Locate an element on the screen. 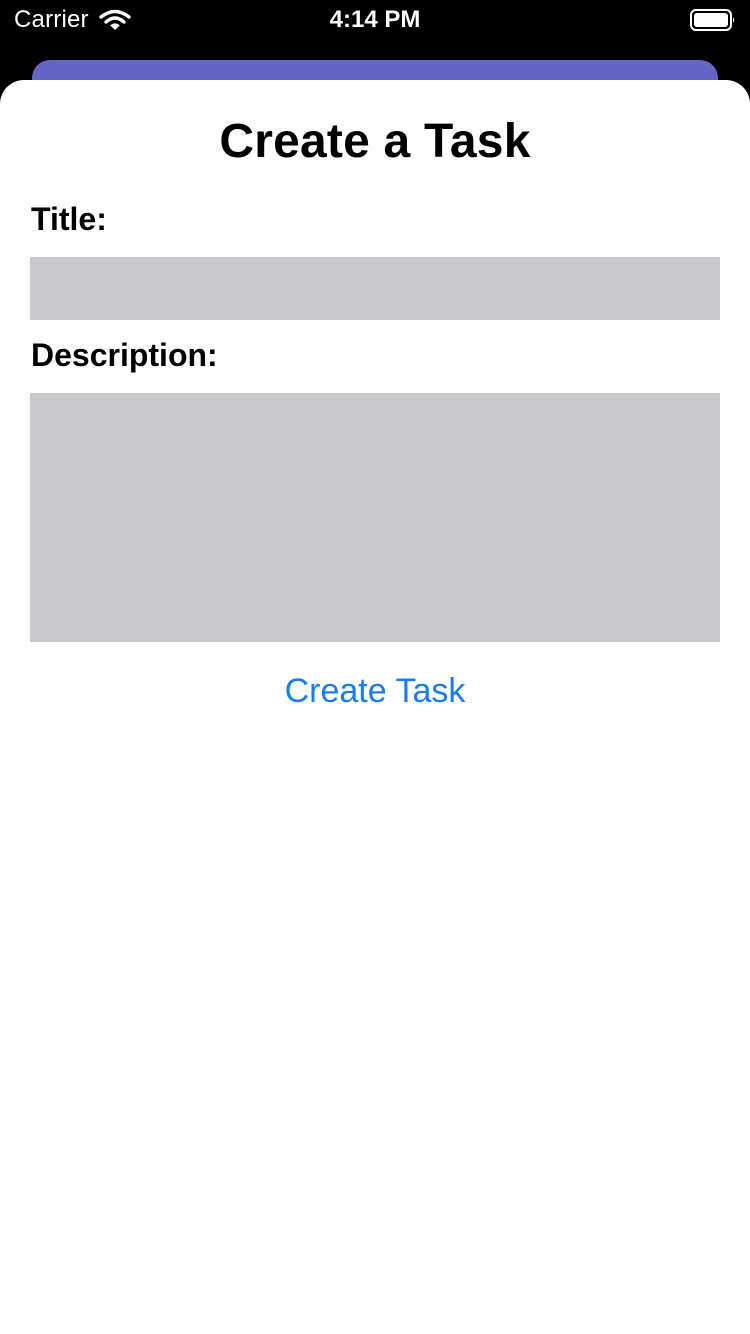  title-input is located at coordinates (375, 288).